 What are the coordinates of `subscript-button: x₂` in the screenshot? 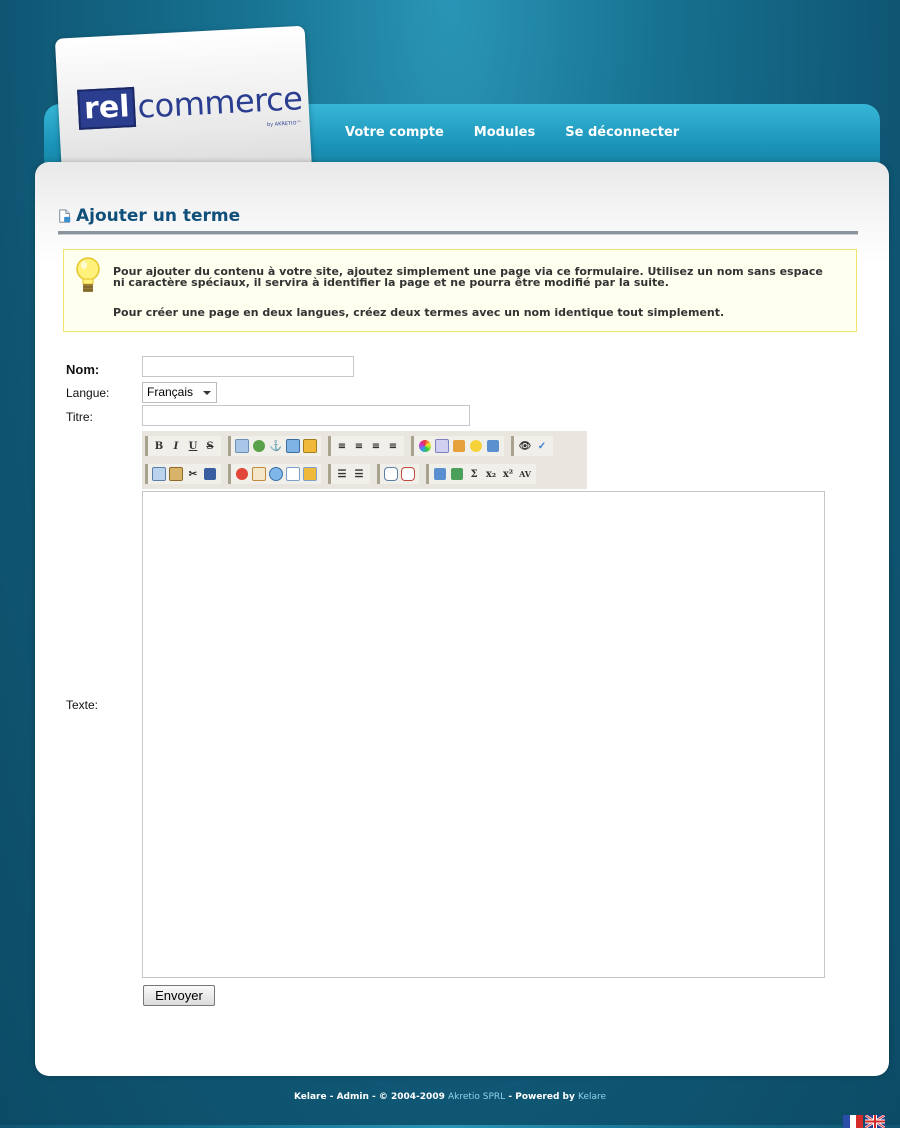 It's located at (491, 474).